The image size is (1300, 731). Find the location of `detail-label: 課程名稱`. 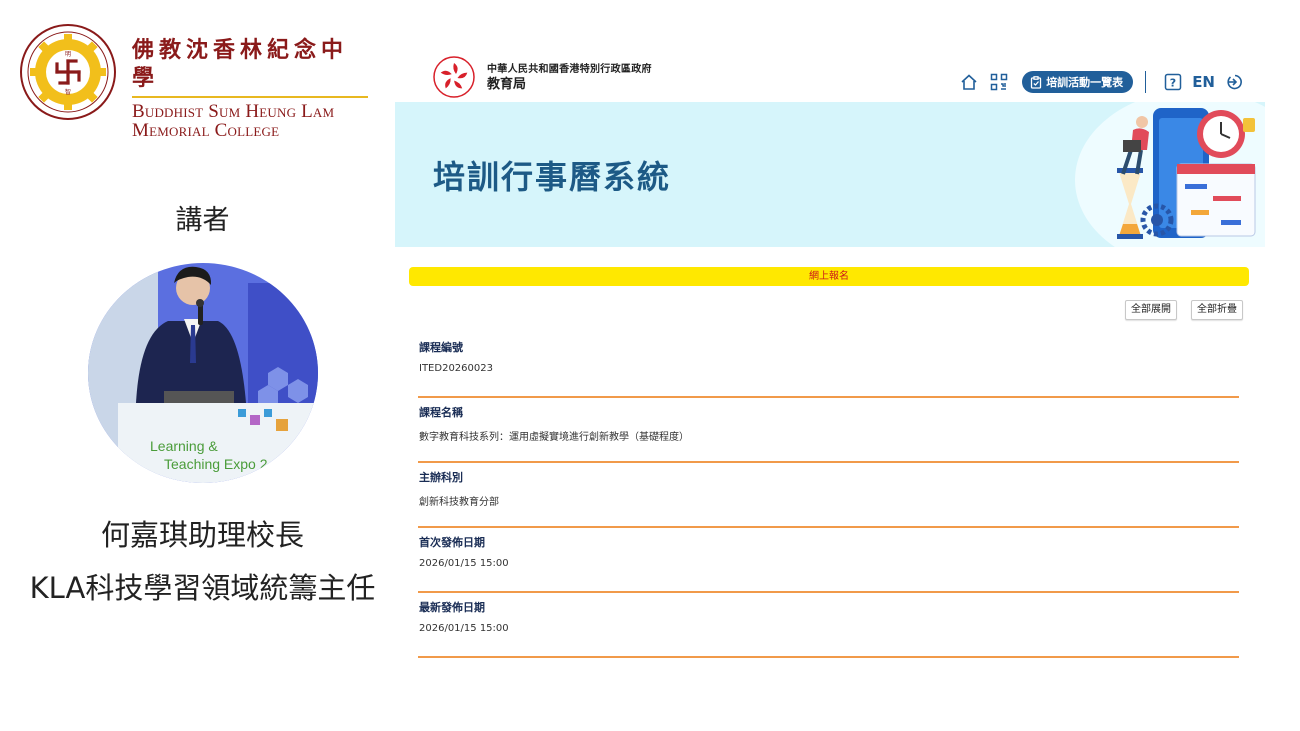

detail-label: 課程名稱 is located at coordinates (441, 412).